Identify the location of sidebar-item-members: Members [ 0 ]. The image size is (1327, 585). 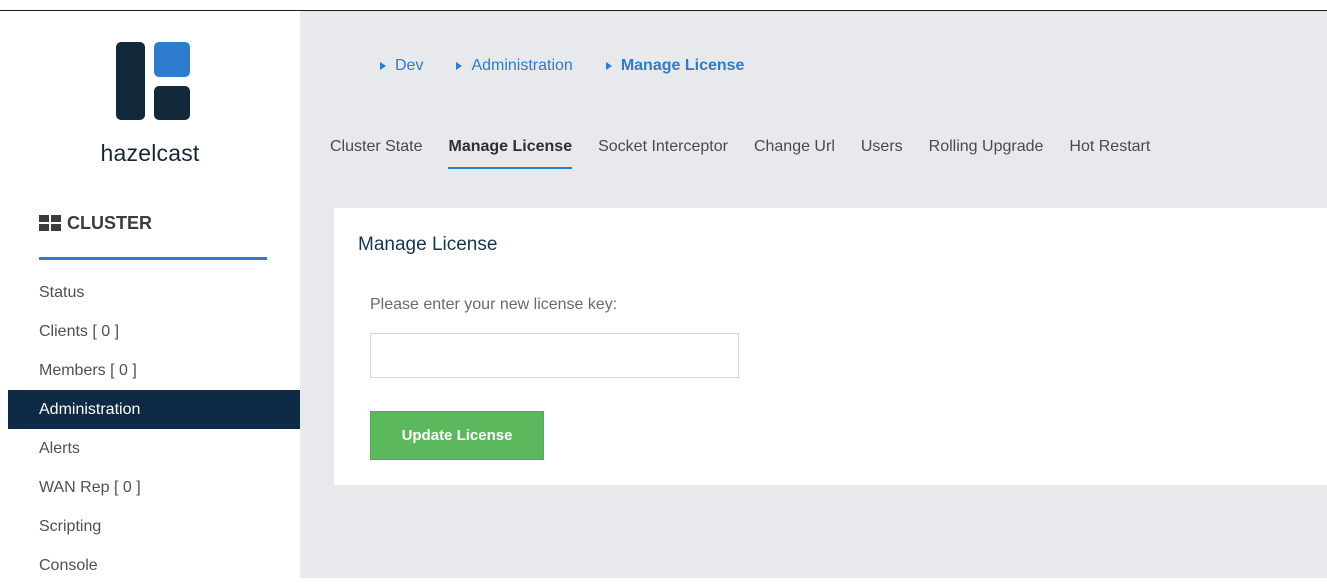
(154, 370).